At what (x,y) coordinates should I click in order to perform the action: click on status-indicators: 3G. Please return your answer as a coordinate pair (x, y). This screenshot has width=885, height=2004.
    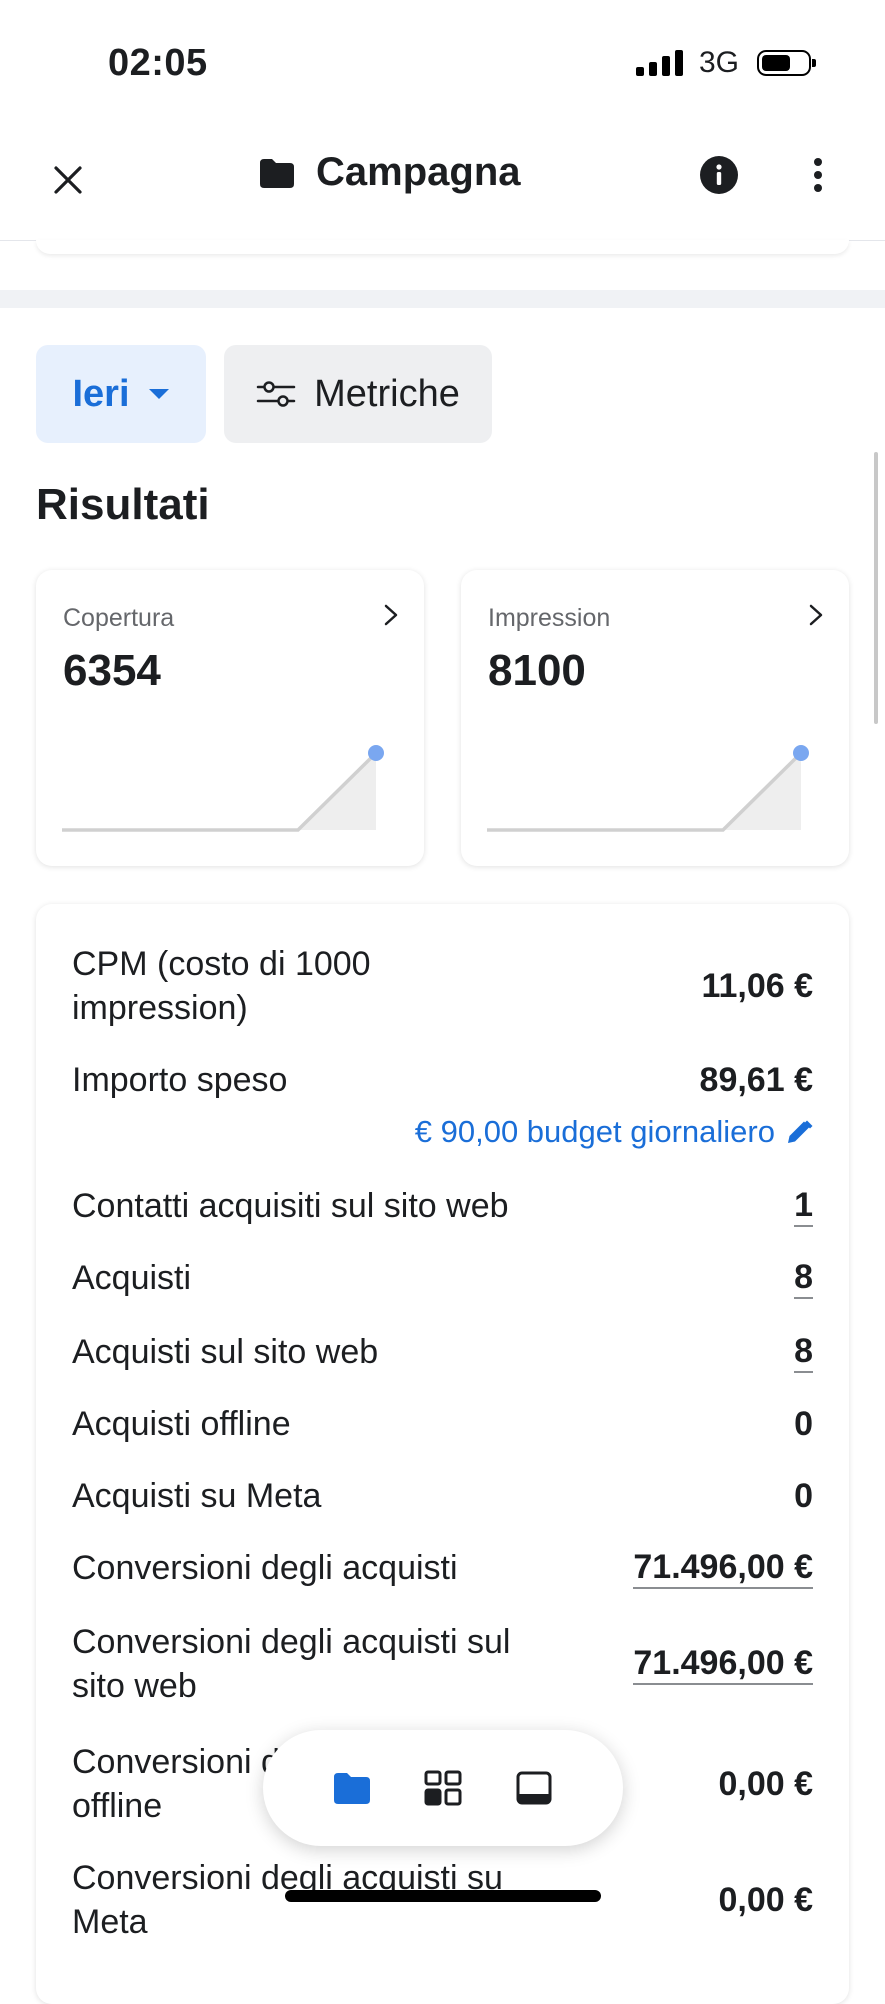
    Looking at the image, I should click on (725, 63).